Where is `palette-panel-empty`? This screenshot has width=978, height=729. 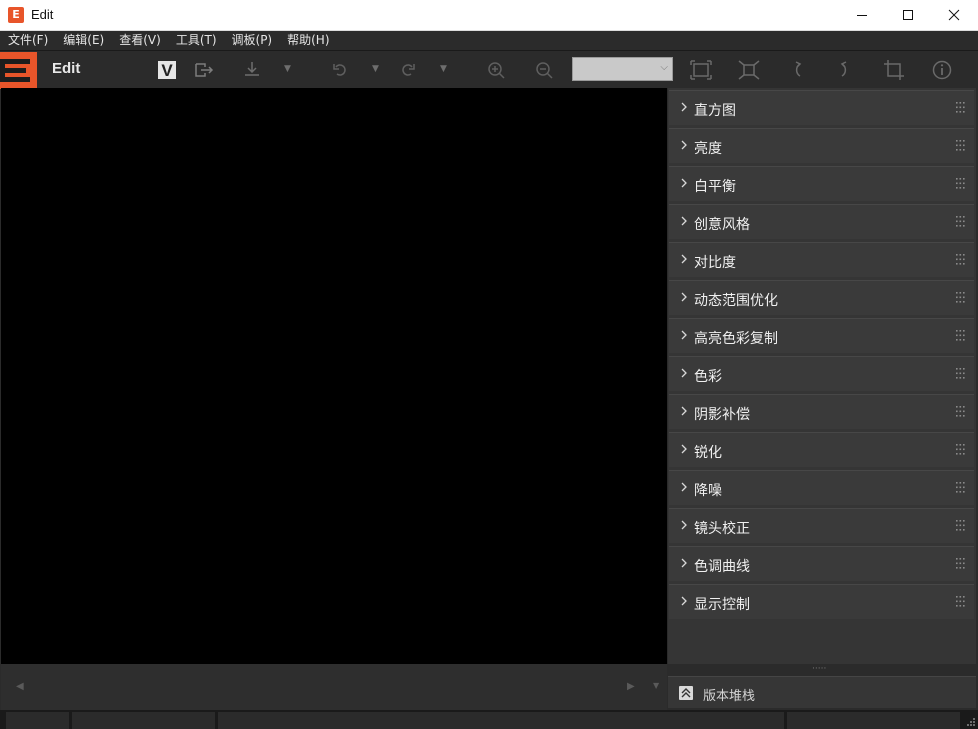 palette-panel-empty is located at coordinates (822, 642).